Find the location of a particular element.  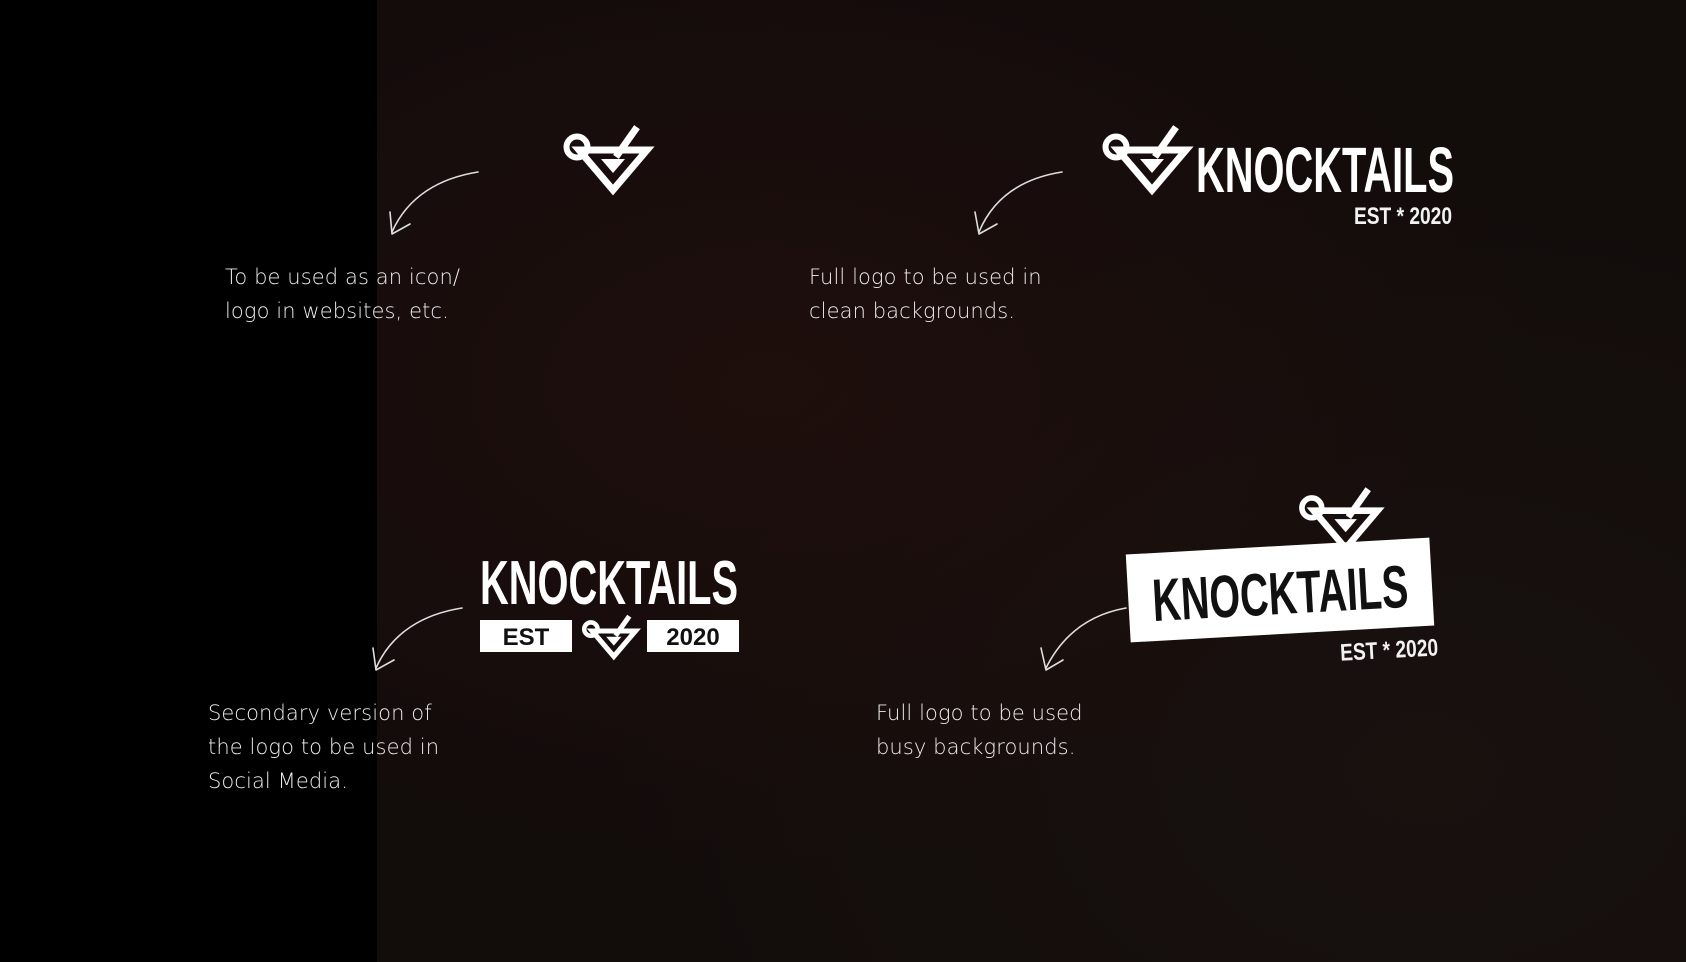

knocktails-wordmark: KNOCKTAILS is located at coordinates (609, 583).